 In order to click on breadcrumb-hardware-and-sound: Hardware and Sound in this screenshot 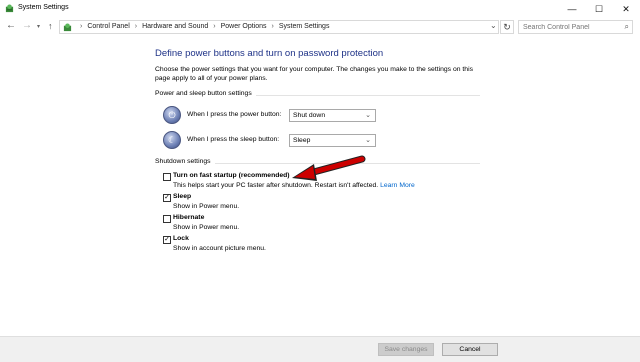, I will do `click(175, 26)`.